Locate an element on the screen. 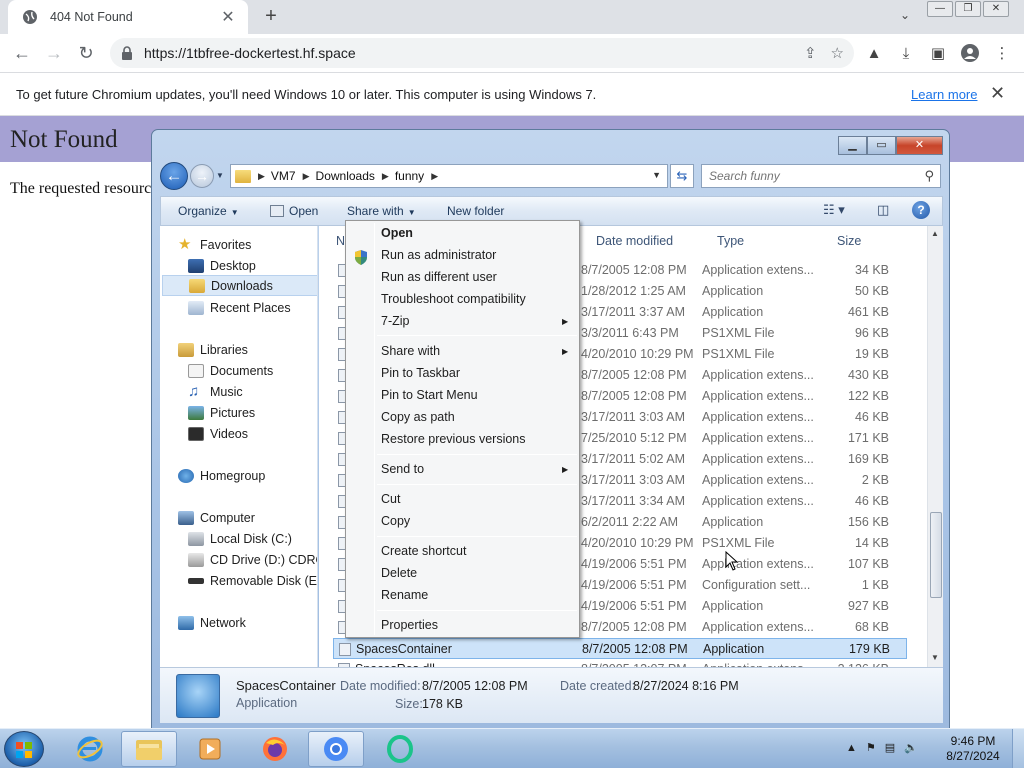 This screenshot has width=1024, height=768. bookmark-star-icon: ☆ is located at coordinates (837, 53).